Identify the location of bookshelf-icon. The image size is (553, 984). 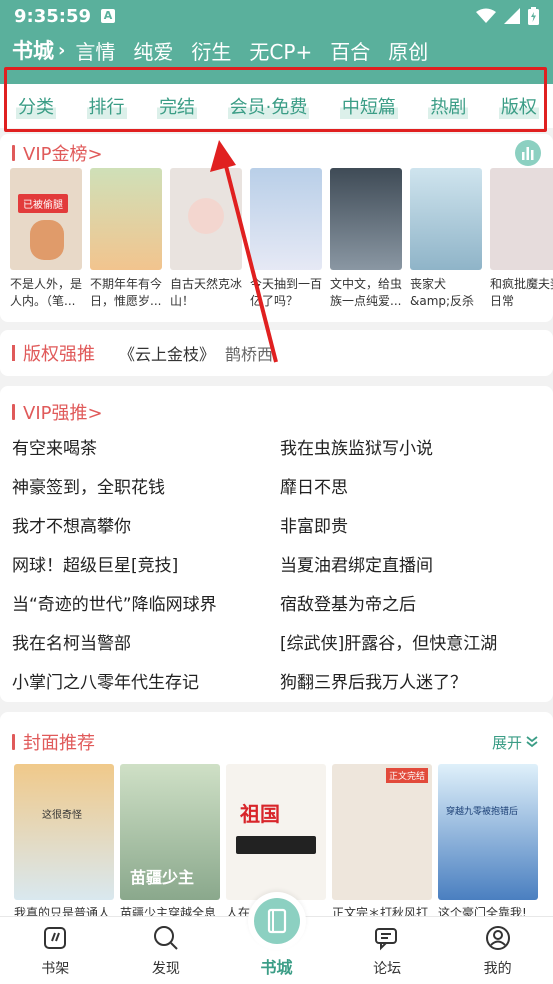
(55, 938).